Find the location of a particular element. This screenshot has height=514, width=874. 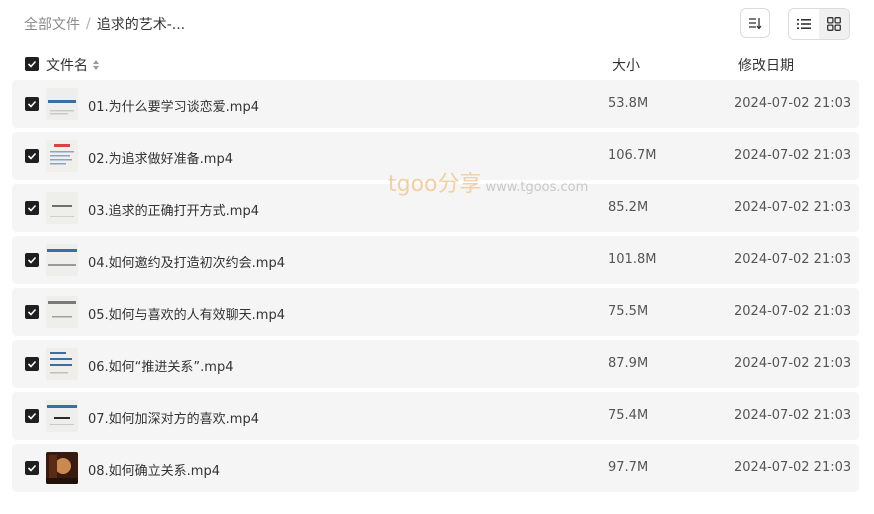

file-name: 02.为追求做好准备.mp4 is located at coordinates (160, 157).